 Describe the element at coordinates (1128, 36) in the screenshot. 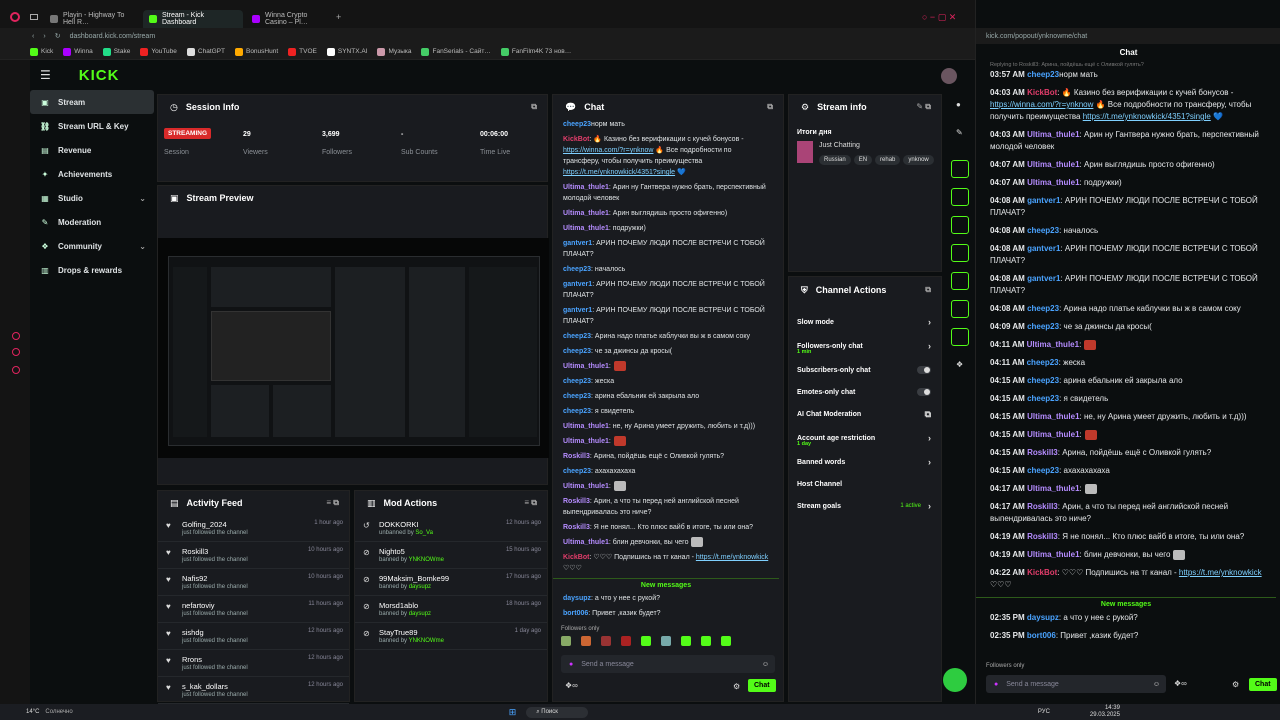

I see `popout-address-bar: kick.com/popout/ynknowme/chat` at that location.